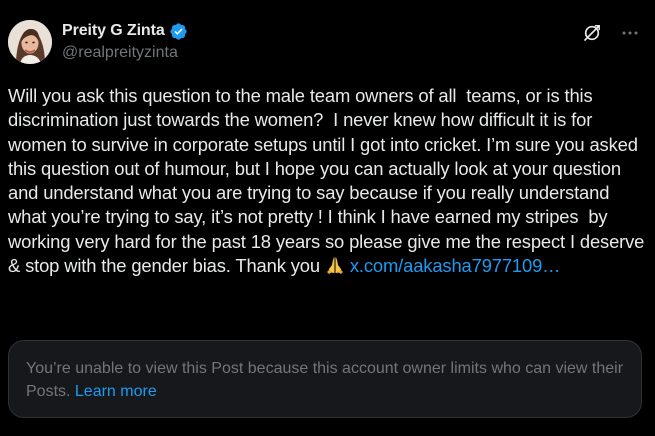 Image resolution: width=655 pixels, height=436 pixels. I want to click on grok-icon, so click(592, 33).